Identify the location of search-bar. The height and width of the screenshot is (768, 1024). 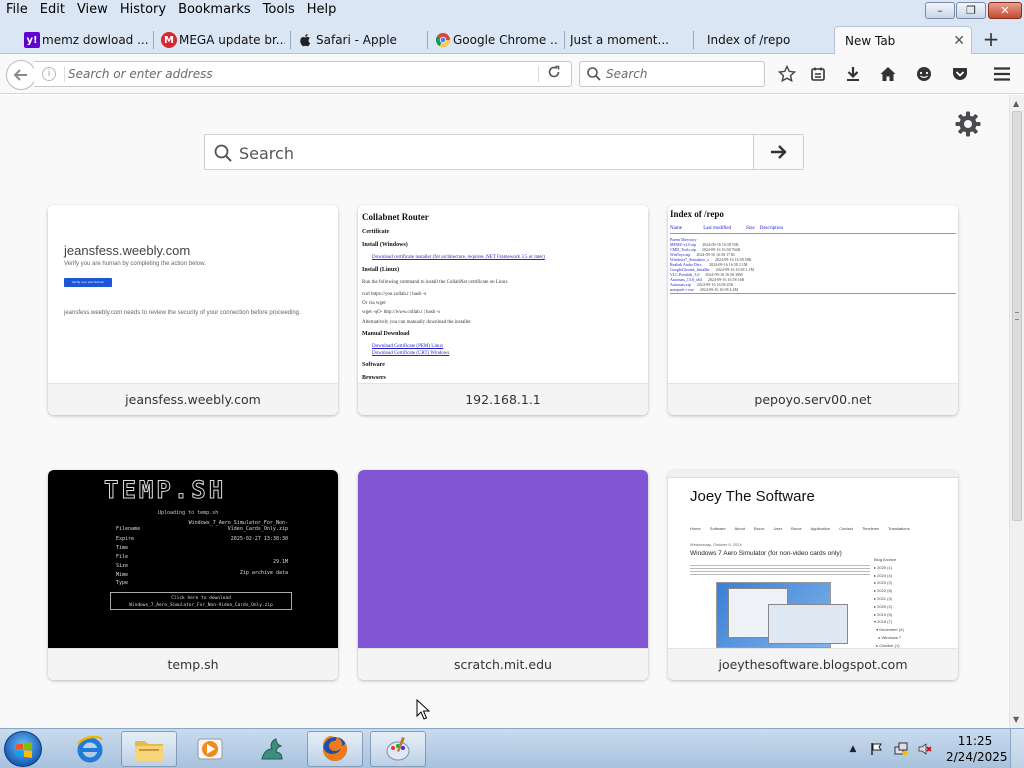
(672, 74).